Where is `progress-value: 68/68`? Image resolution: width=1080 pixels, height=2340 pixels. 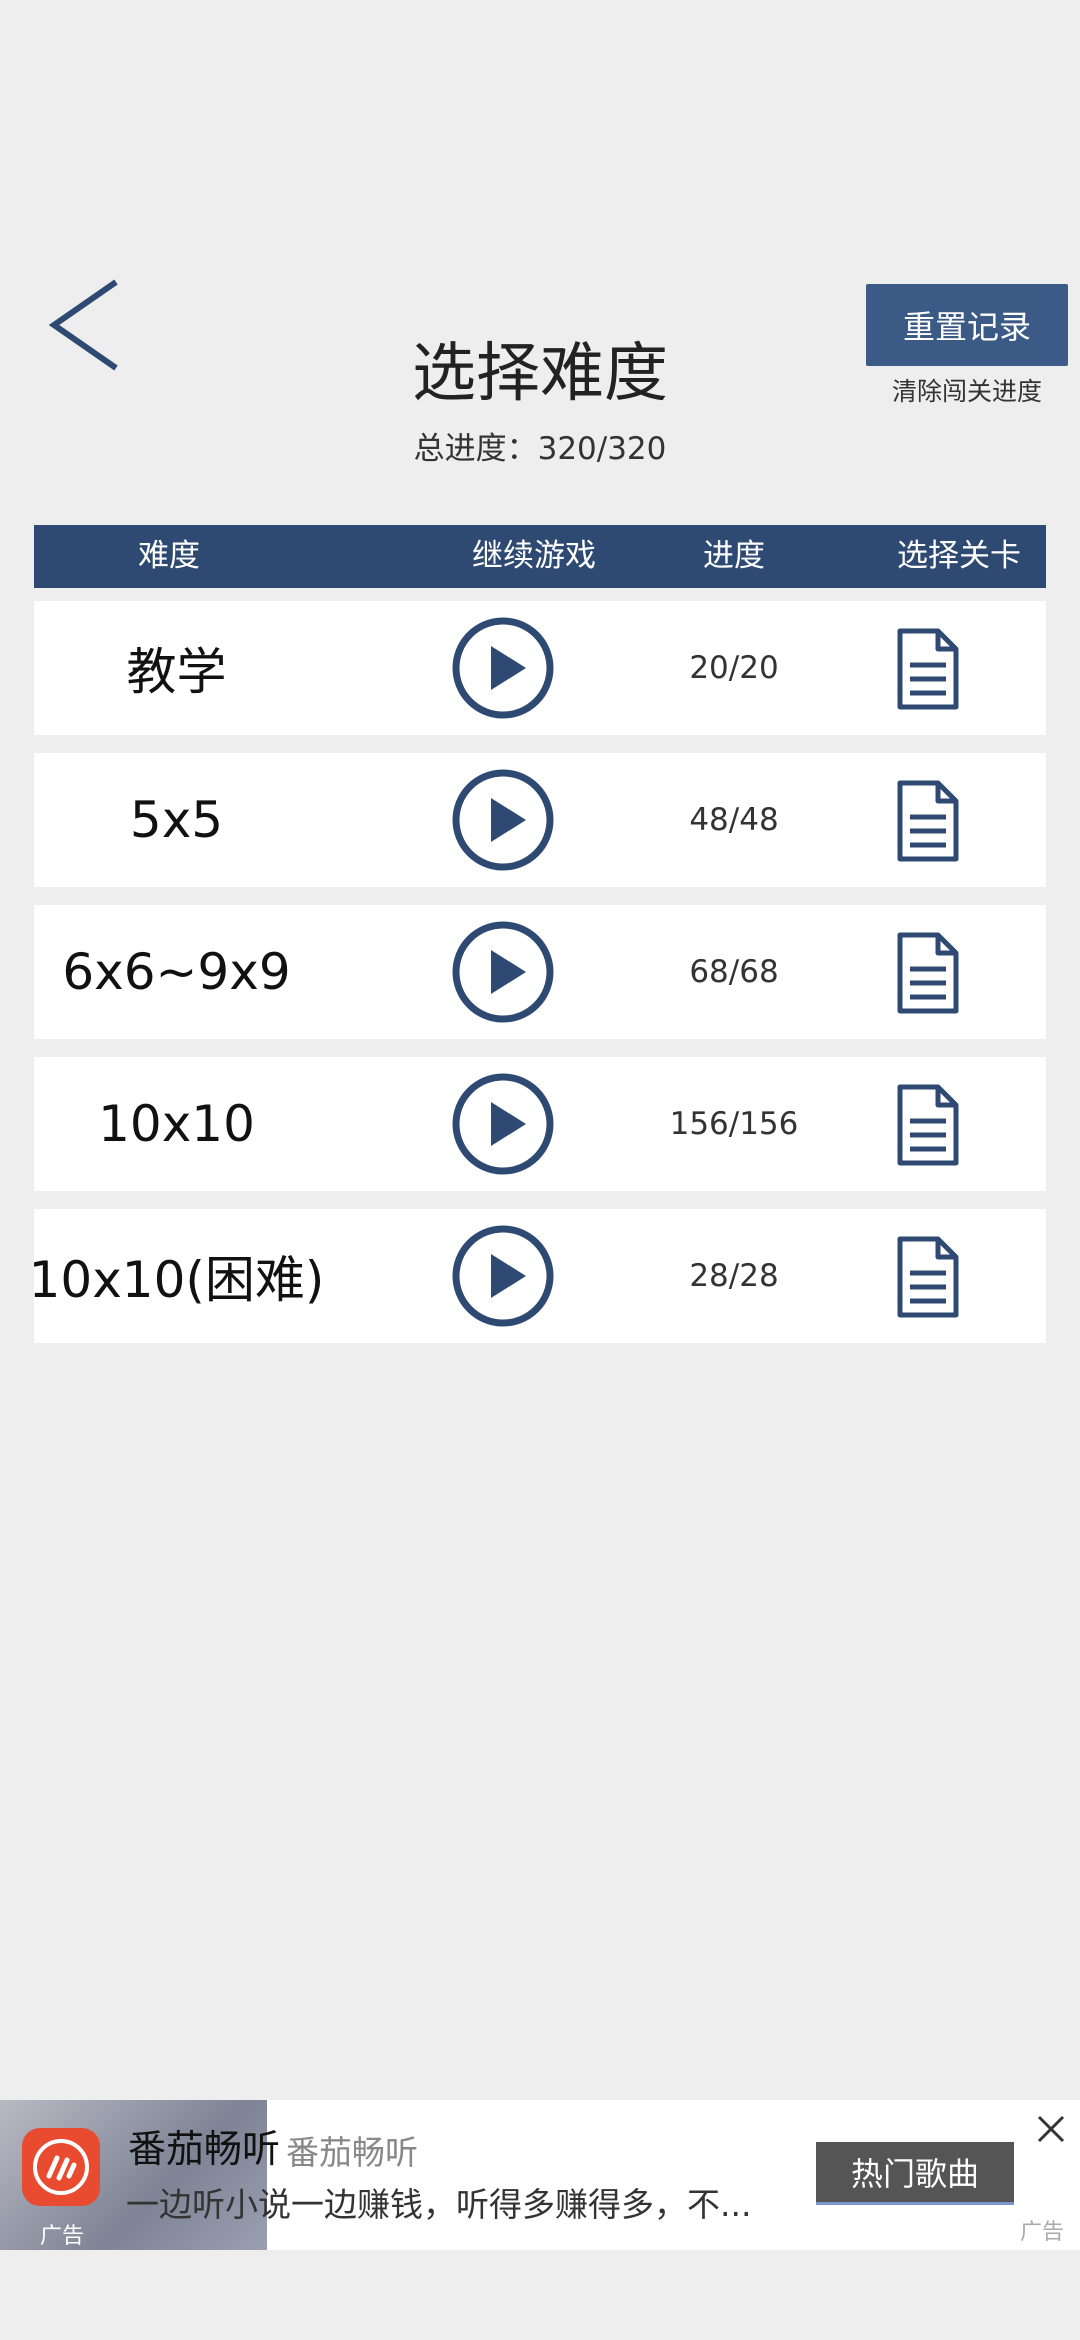
progress-value: 68/68 is located at coordinates (734, 972).